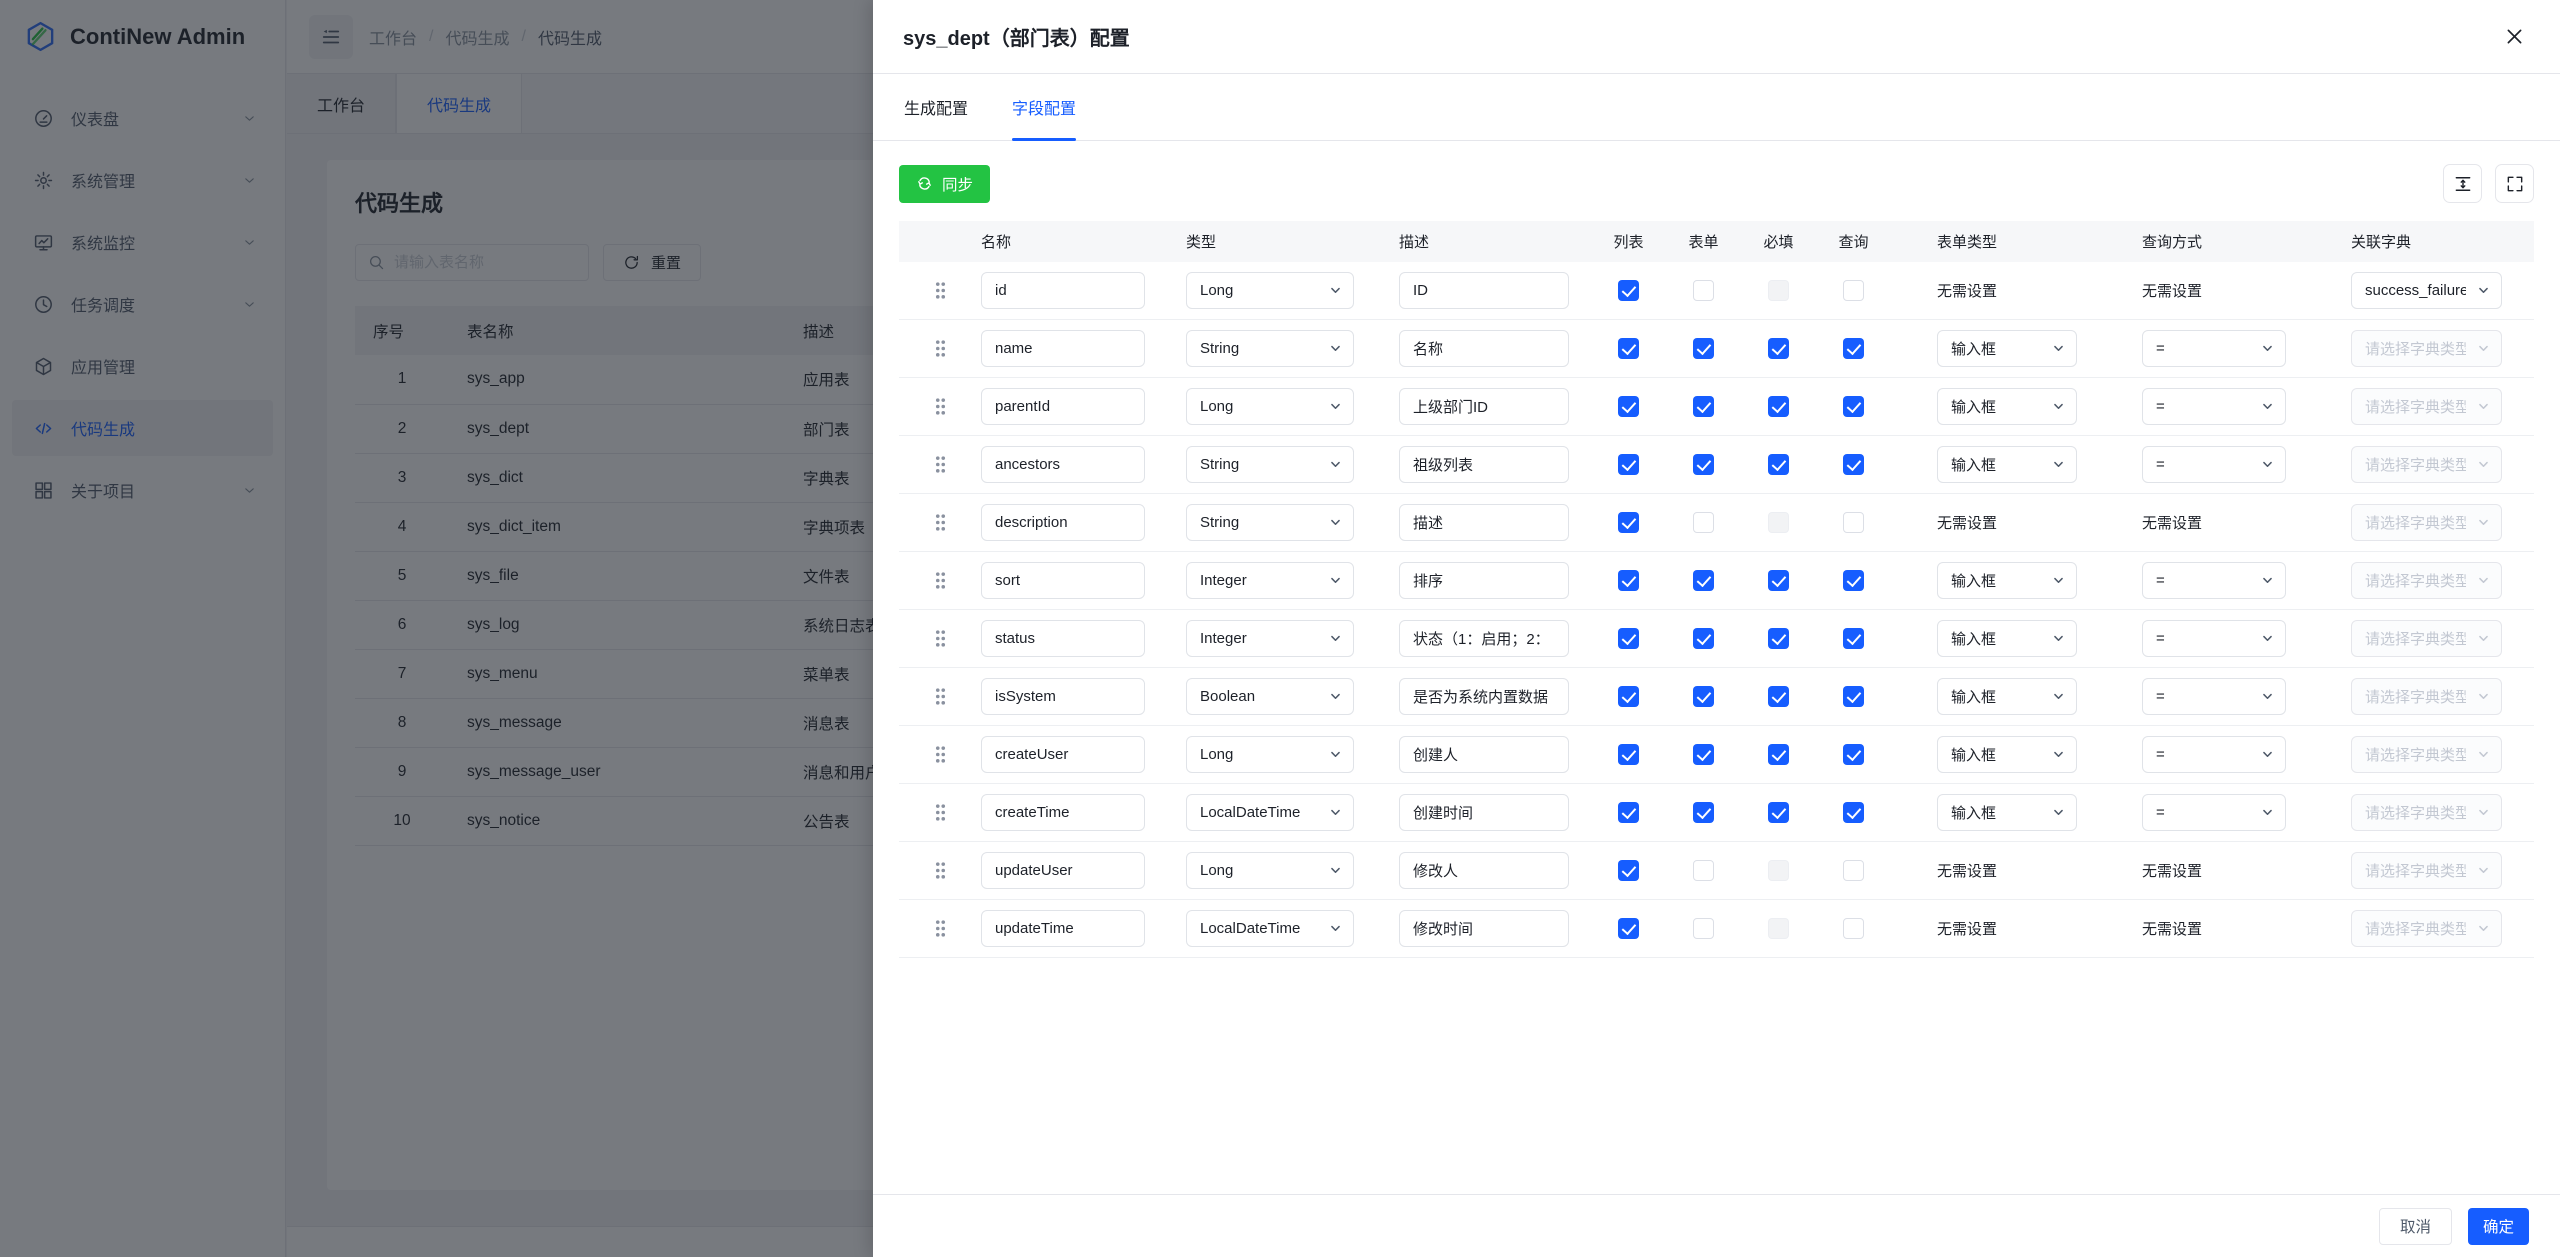  Describe the element at coordinates (1063, 522) in the screenshot. I see `field-name-input: description` at that location.